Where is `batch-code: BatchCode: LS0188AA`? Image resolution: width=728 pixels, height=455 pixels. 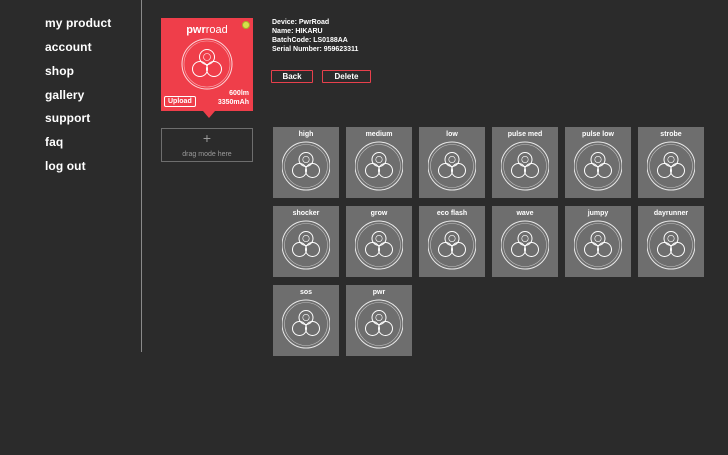
batch-code: BatchCode: LS0188AA is located at coordinates (310, 40).